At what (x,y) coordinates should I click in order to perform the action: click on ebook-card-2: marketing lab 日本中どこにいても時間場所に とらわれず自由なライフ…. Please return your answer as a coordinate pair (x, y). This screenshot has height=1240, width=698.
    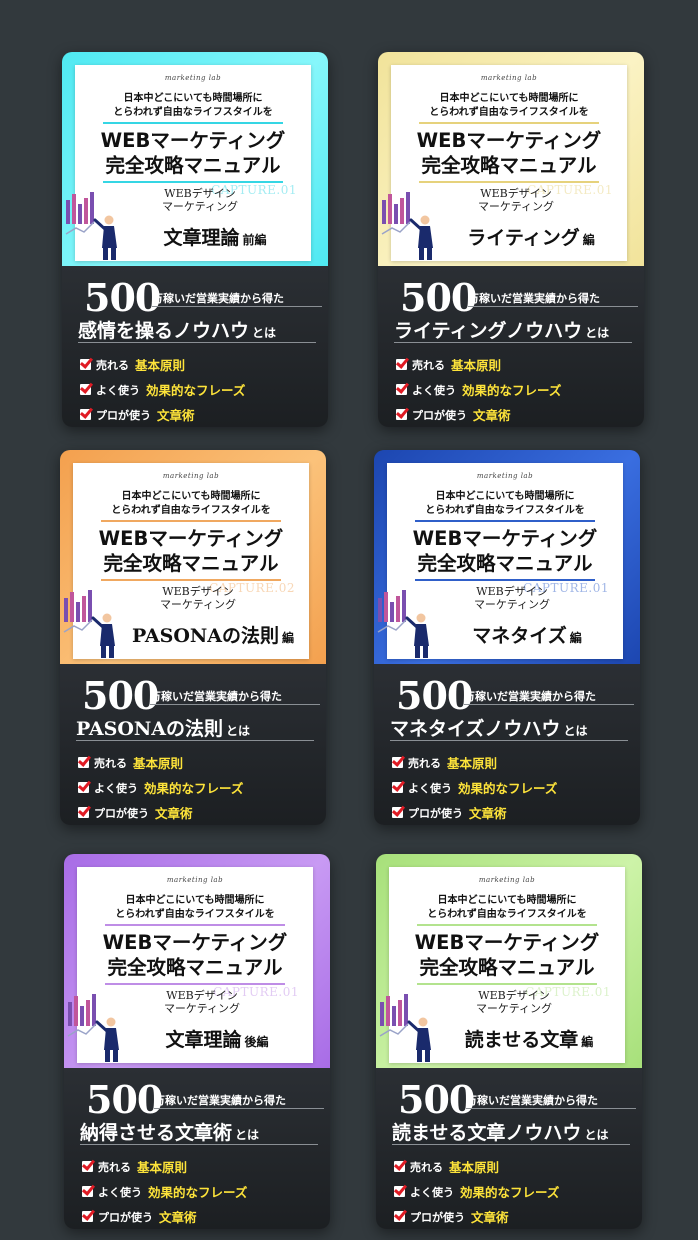
    Looking at the image, I should click on (511, 239).